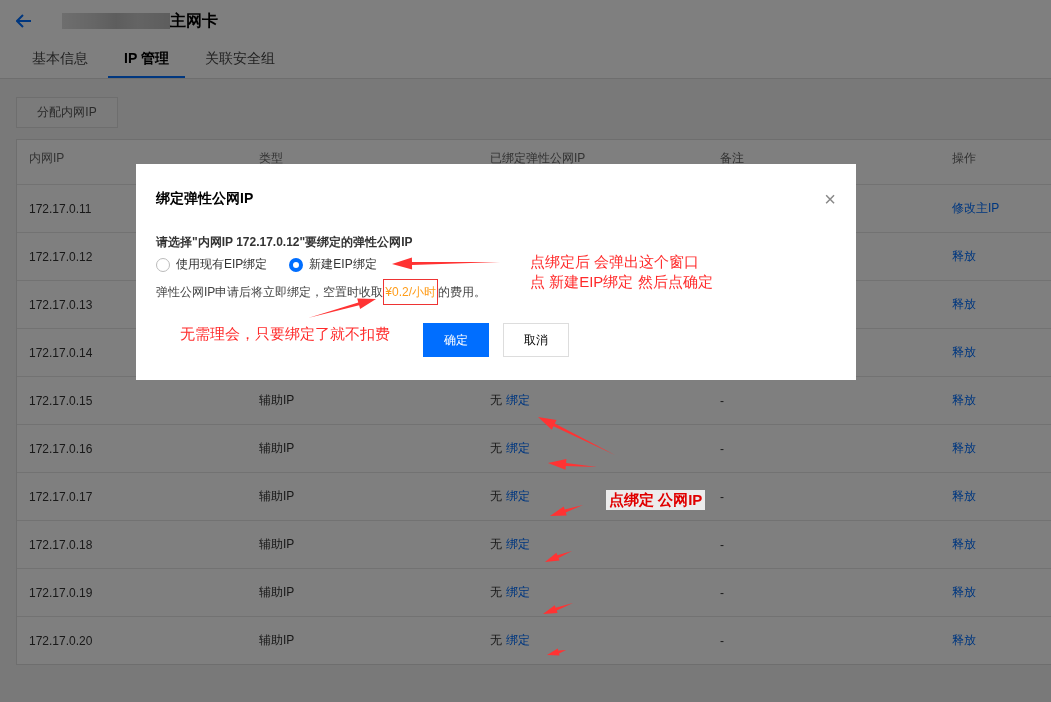 This screenshot has width=1051, height=702. I want to click on annotation-text: 点绑定后 会弹出这个窗口, so click(615, 262).